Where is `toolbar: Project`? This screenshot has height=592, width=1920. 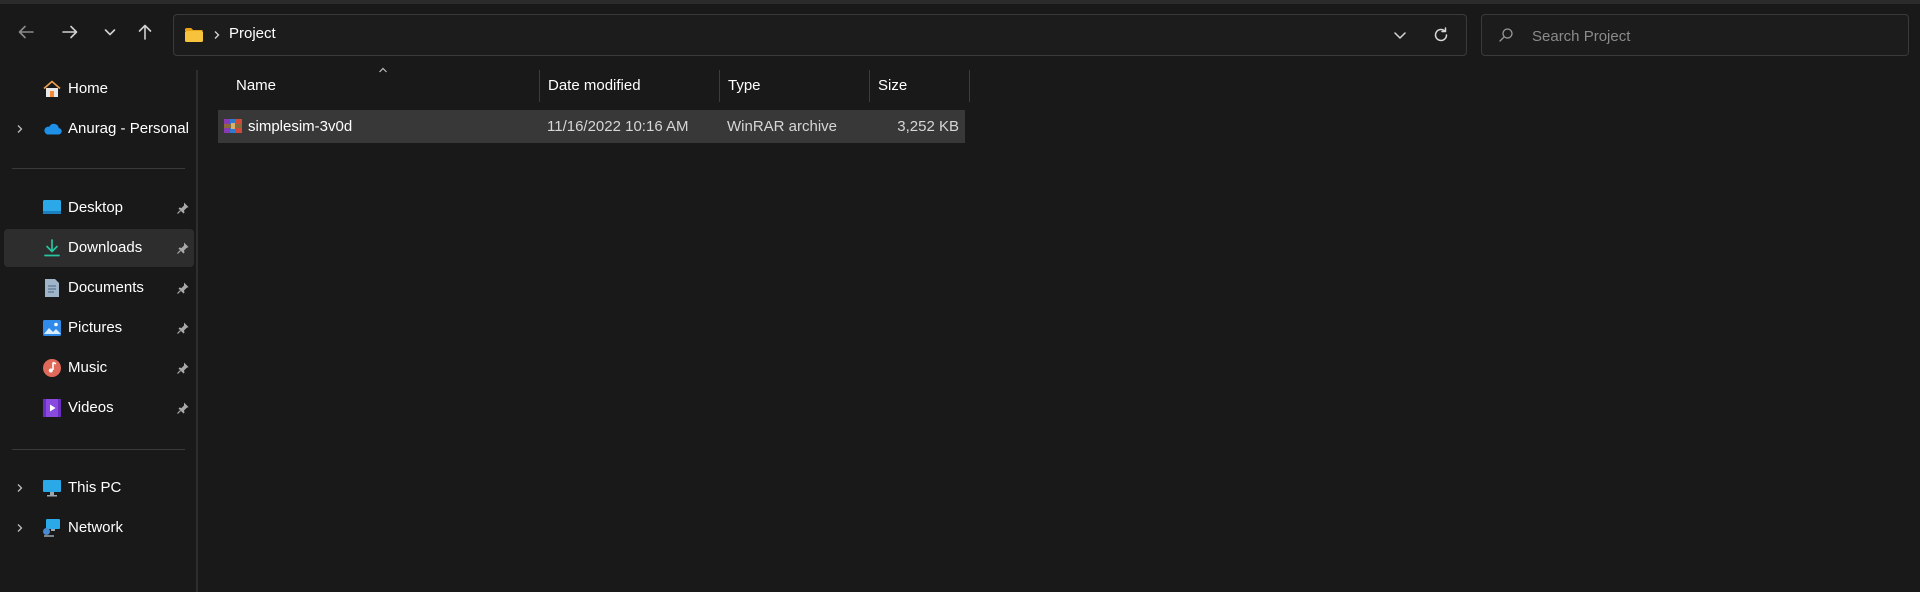
toolbar: Project is located at coordinates (960, 36).